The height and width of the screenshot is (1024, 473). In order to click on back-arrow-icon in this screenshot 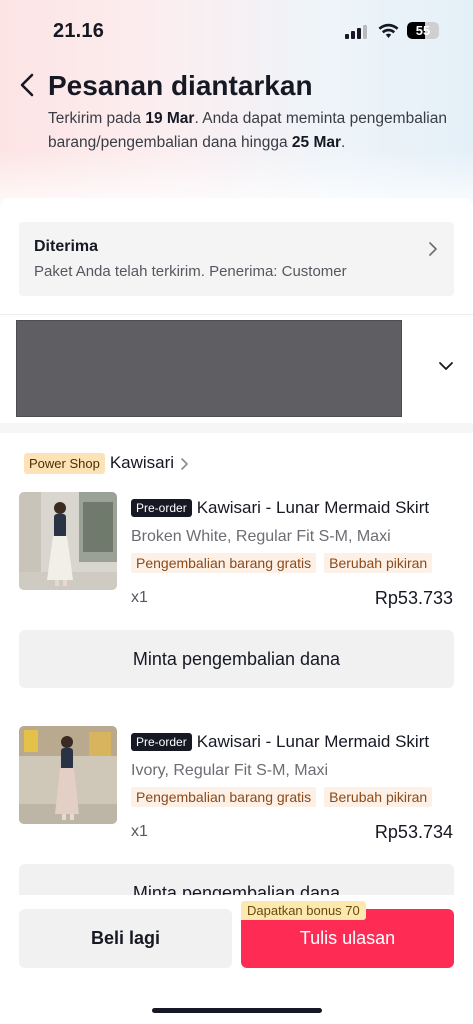, I will do `click(29, 85)`.